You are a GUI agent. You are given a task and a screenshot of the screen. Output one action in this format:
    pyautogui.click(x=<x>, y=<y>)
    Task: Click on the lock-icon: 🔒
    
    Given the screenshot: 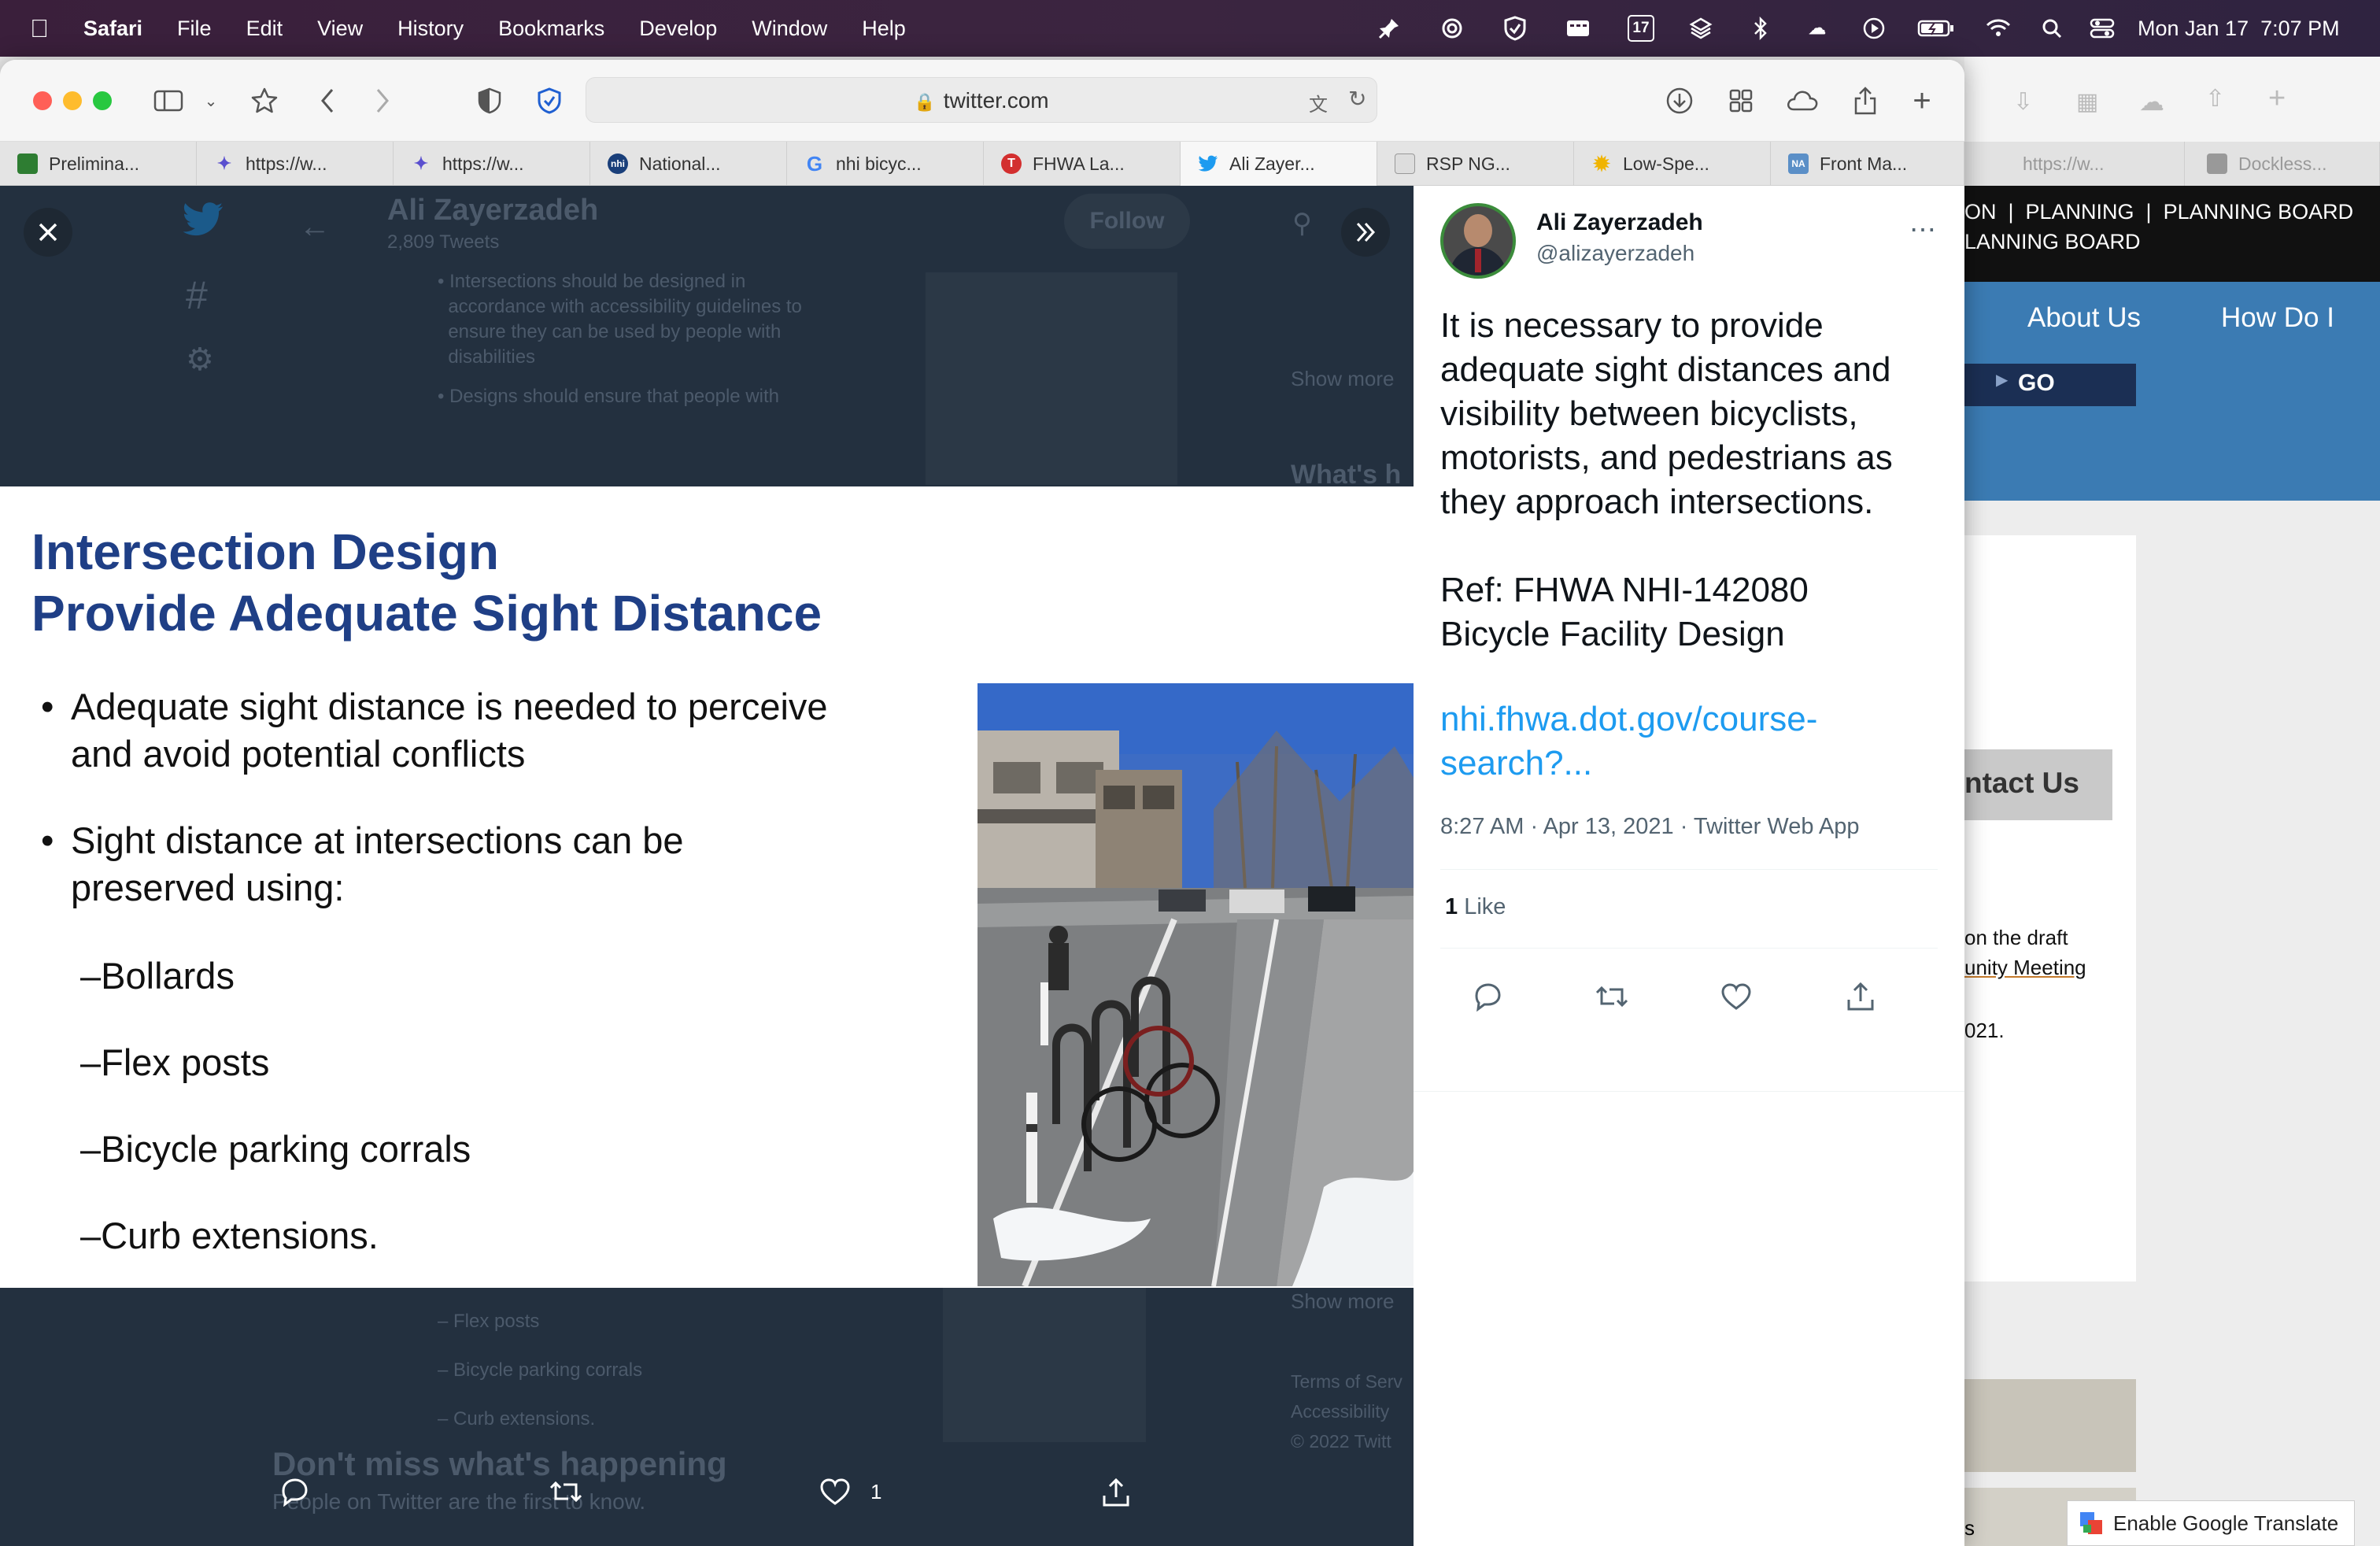 What is the action you would take?
    pyautogui.click(x=925, y=102)
    